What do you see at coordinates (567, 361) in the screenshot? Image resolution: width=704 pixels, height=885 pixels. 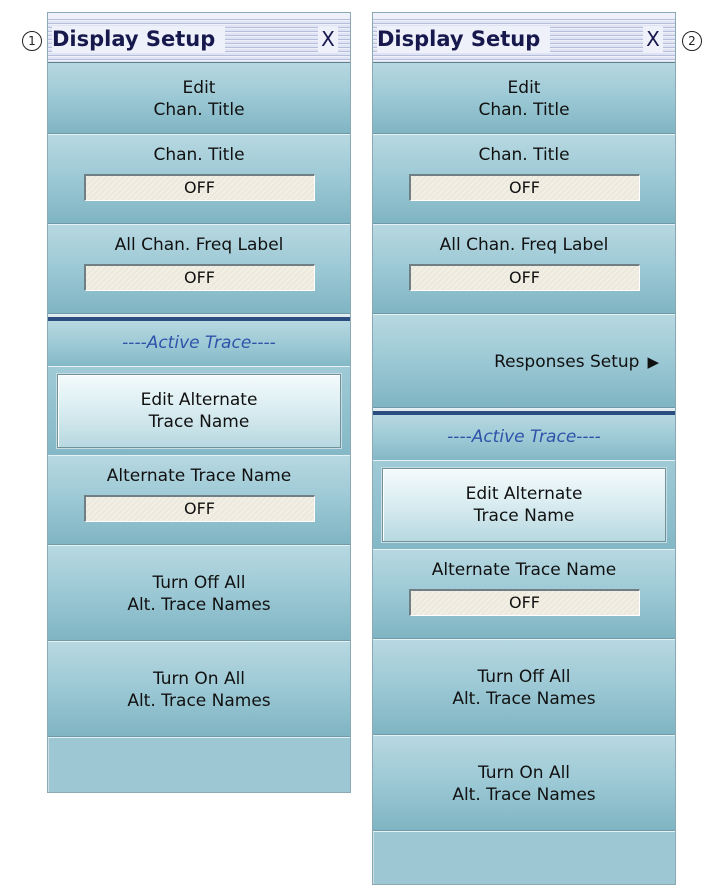 I see `responses-setup-label: Responses Setup` at bounding box center [567, 361].